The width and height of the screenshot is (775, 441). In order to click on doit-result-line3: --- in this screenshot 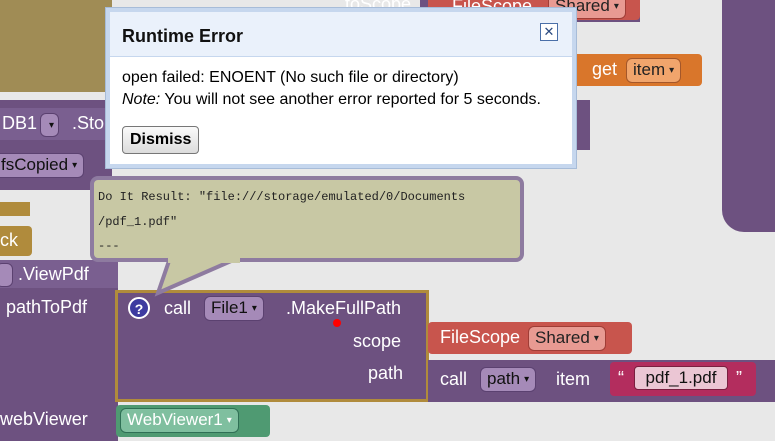, I will do `click(109, 246)`.